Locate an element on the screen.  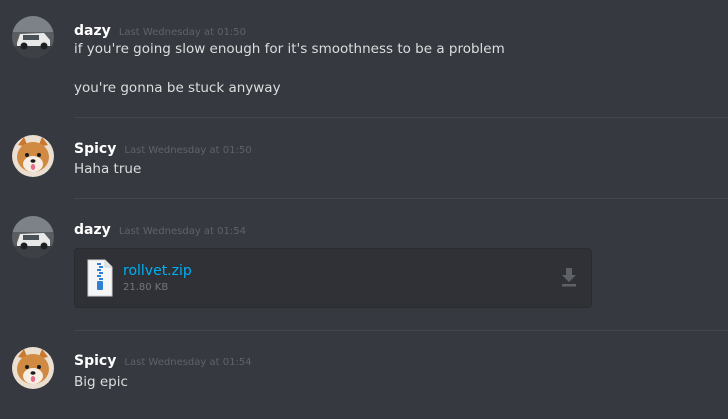
message-header: Spicy Last Wednesday at 01:50 is located at coordinates (163, 147).